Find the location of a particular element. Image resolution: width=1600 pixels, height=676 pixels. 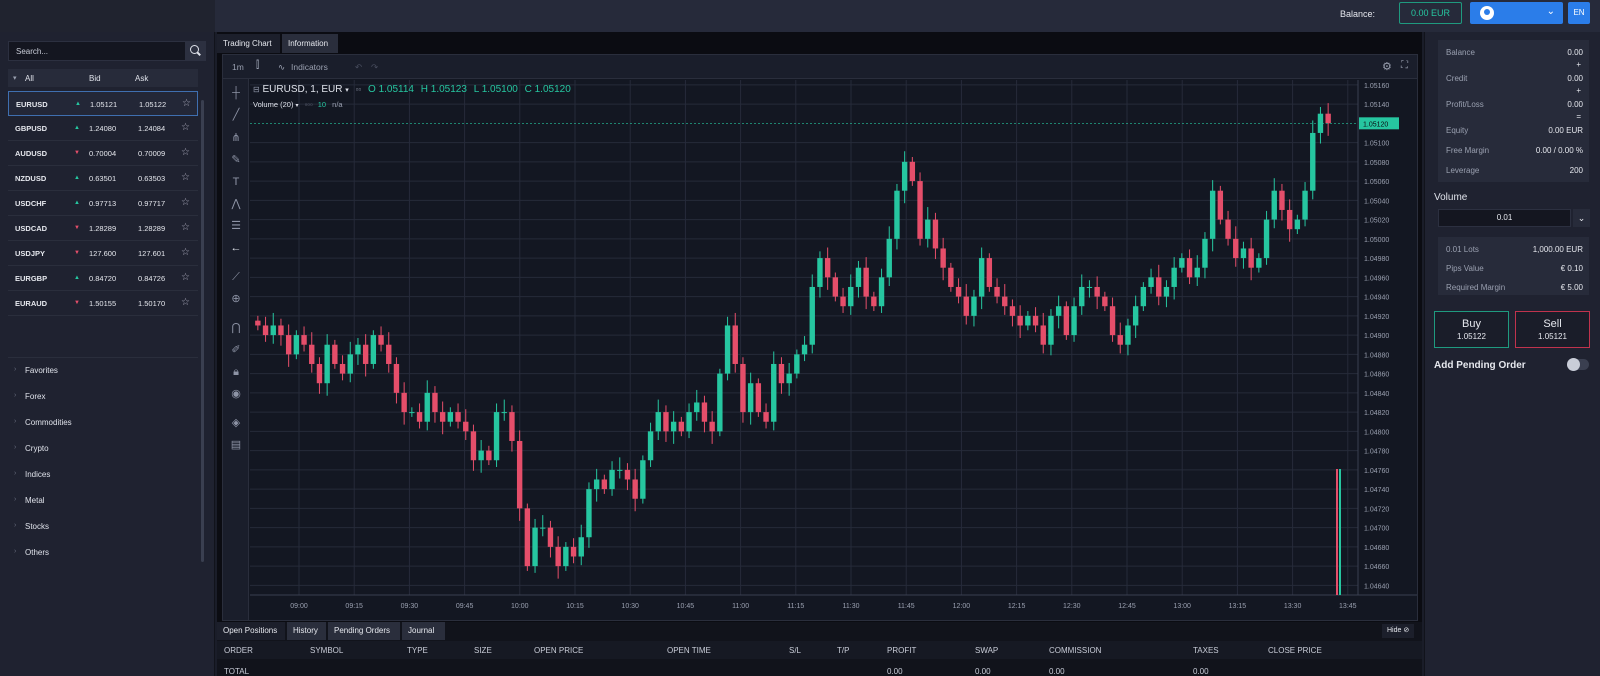

interval-selector: 1m is located at coordinates (238, 67).